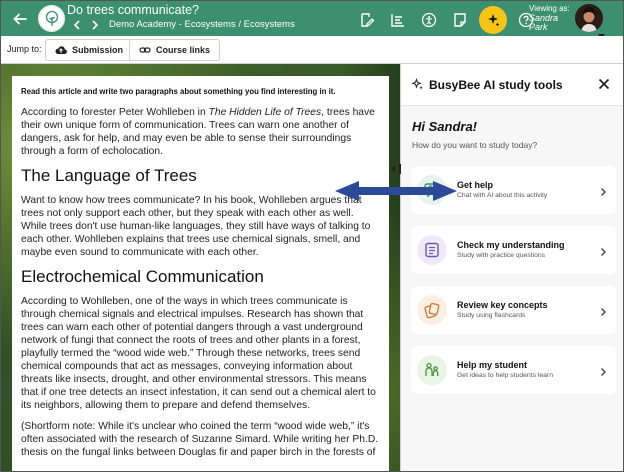  I want to click on close-icon, so click(604, 86).